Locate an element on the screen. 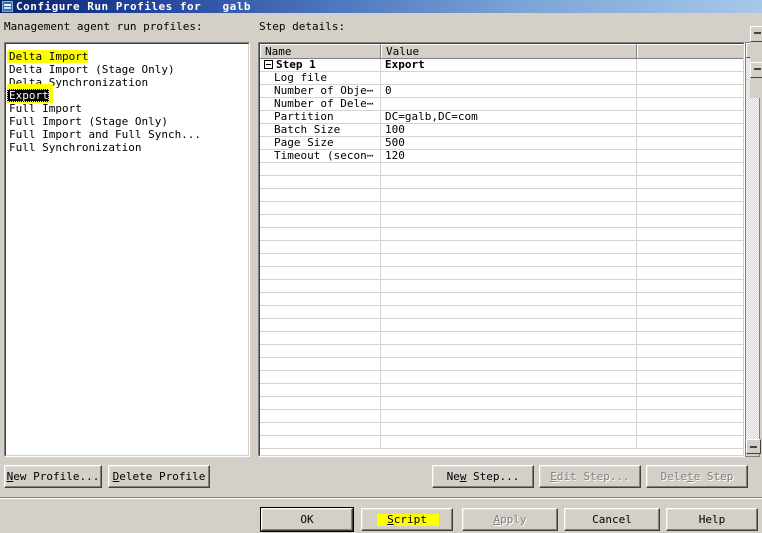 Image resolution: width=762 pixels, height=533 pixels. button-text: Apply is located at coordinates (510, 519).